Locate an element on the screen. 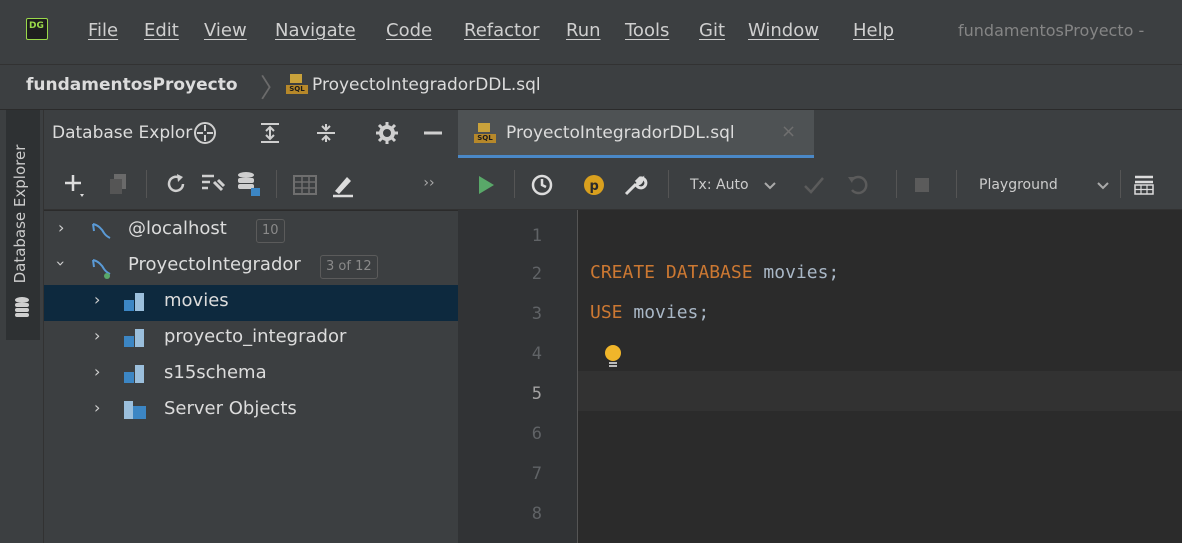 This screenshot has width=1182, height=543. database-icon is located at coordinates (22, 307).